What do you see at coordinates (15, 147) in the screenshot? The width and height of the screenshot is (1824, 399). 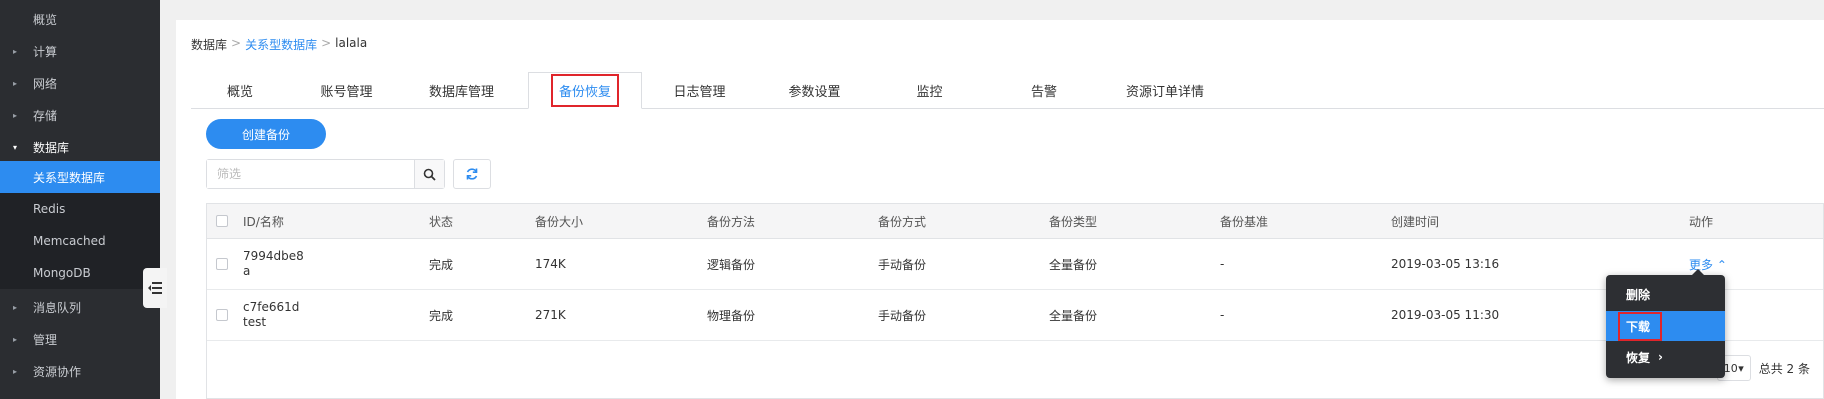 I see `chevron-down-icon: ▾` at bounding box center [15, 147].